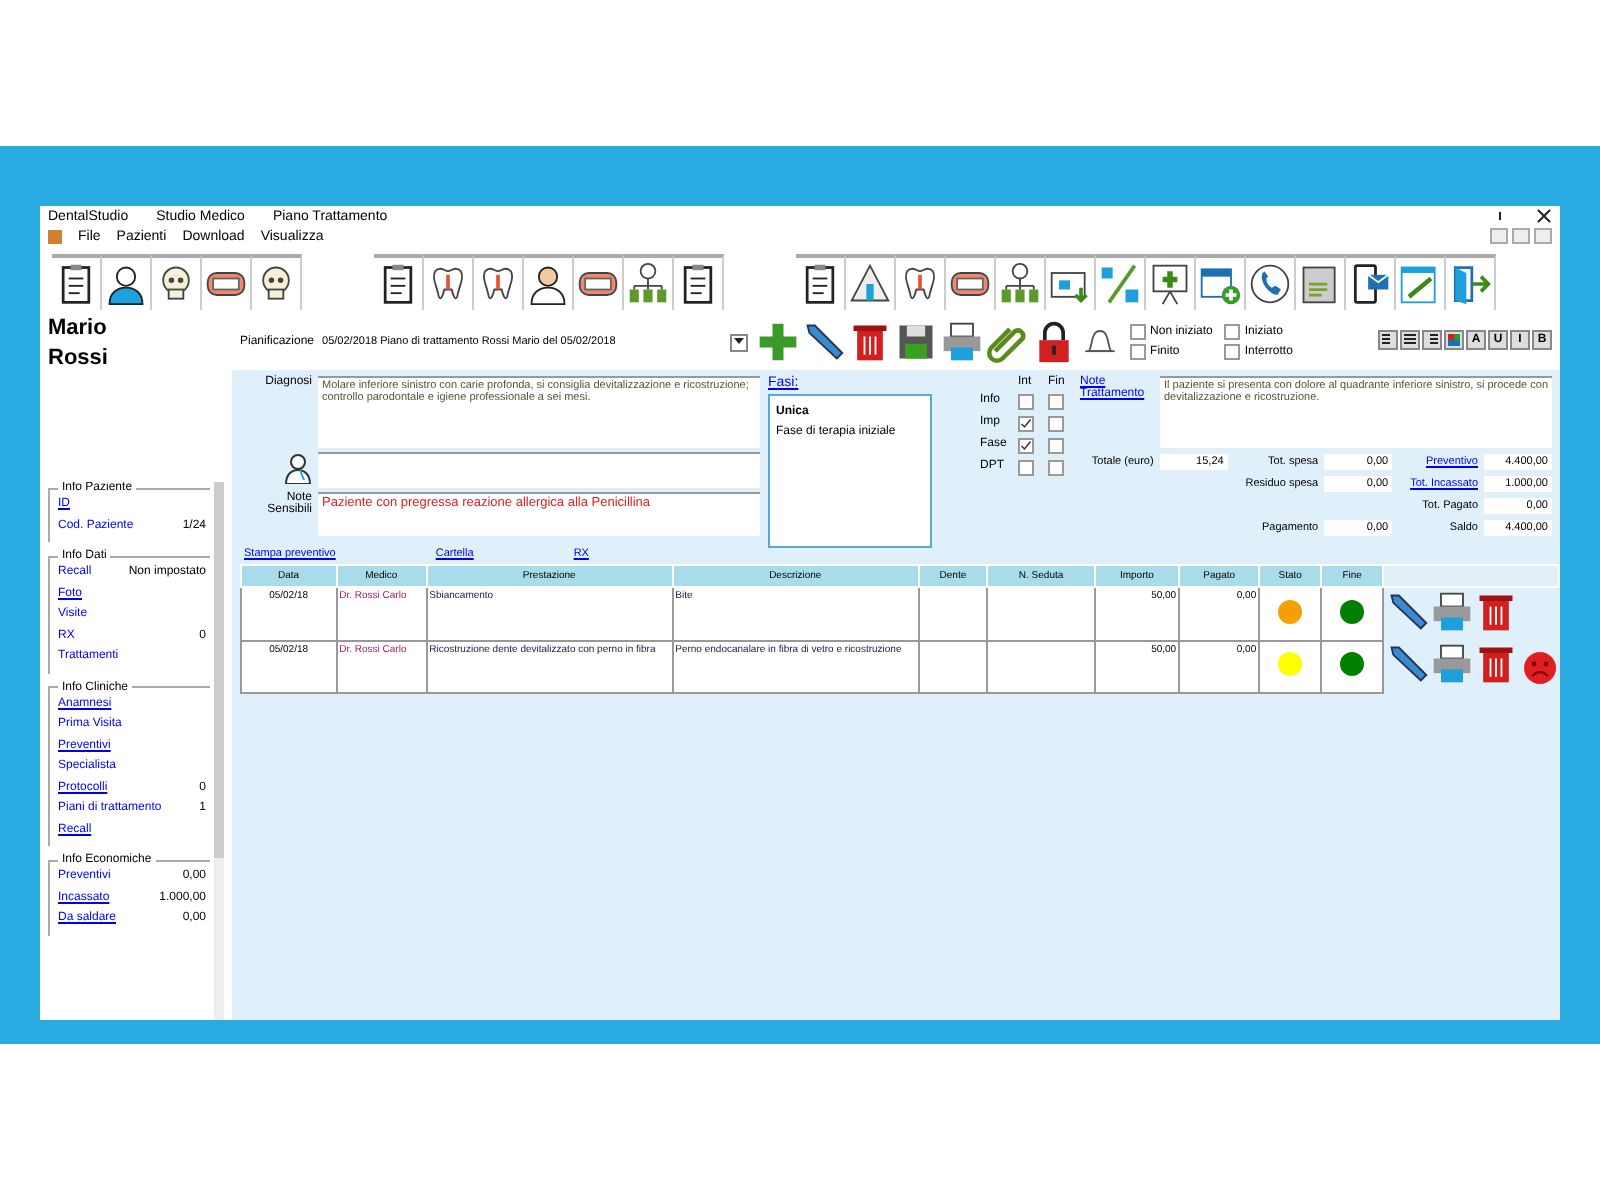 The width and height of the screenshot is (1600, 1200). What do you see at coordinates (778, 342) in the screenshot?
I see `plus-icon` at bounding box center [778, 342].